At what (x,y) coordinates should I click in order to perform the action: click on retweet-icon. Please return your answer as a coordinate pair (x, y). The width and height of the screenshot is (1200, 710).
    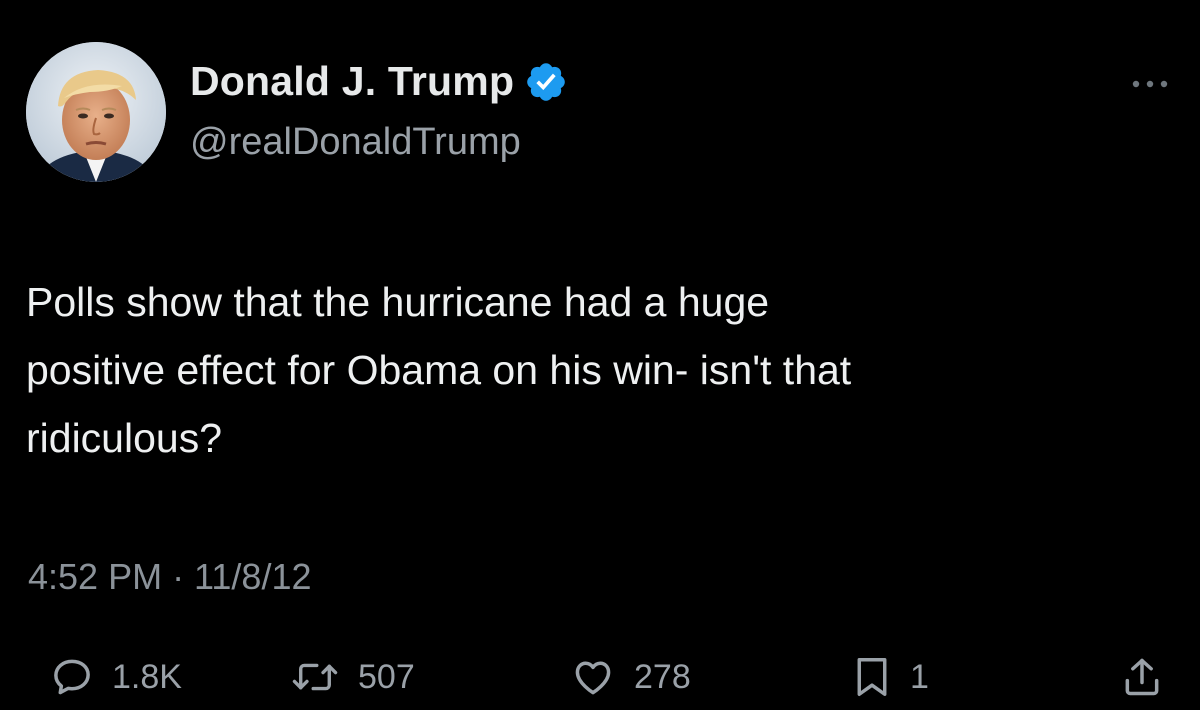
    Looking at the image, I should click on (315, 677).